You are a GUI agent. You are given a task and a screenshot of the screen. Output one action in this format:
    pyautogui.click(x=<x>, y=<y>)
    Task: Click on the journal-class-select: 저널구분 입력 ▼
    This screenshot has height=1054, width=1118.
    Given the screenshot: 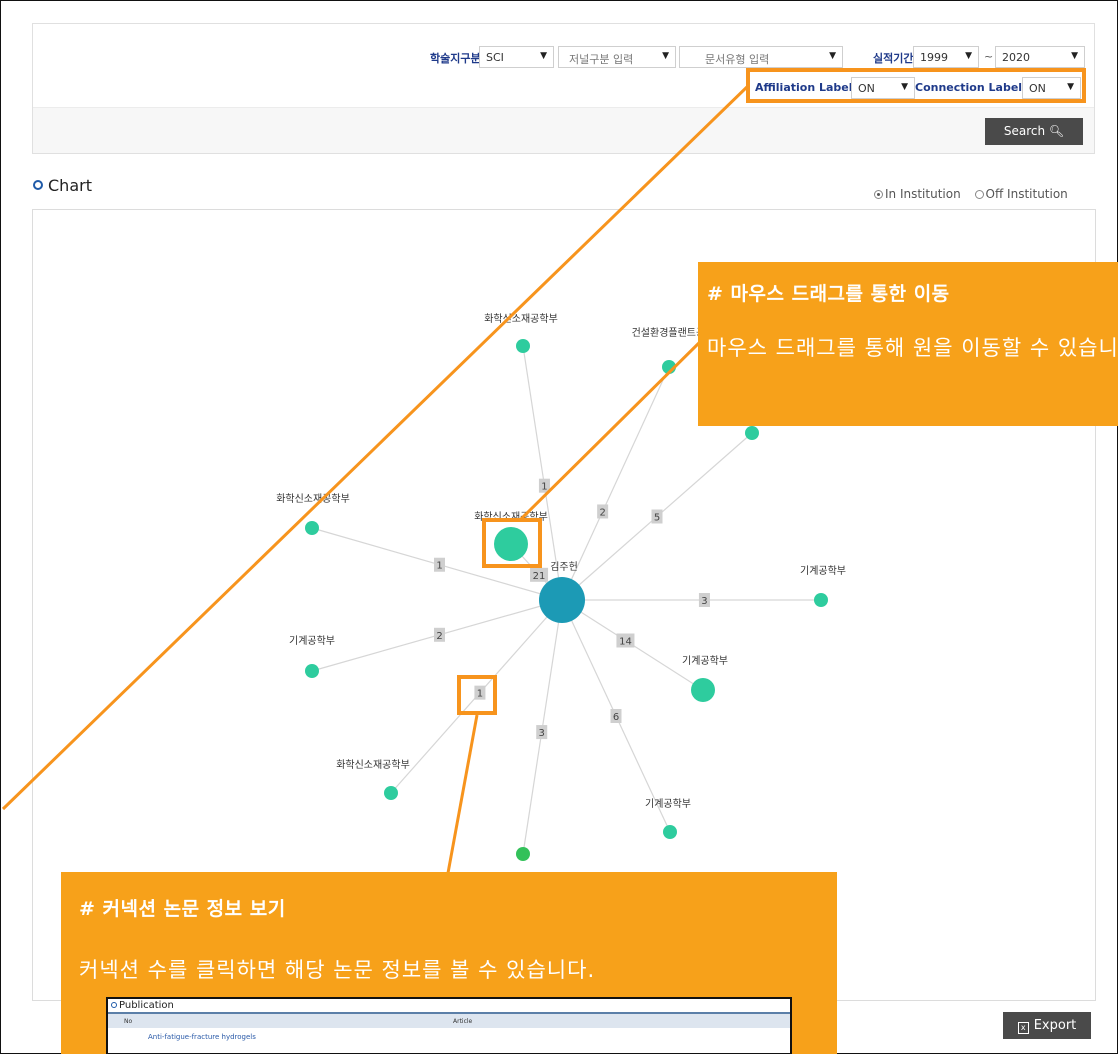 What is the action you would take?
    pyautogui.click(x=617, y=57)
    